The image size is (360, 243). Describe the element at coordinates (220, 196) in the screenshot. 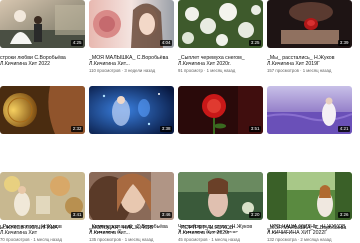

I see `video-thumbnail: 3:20` at that location.